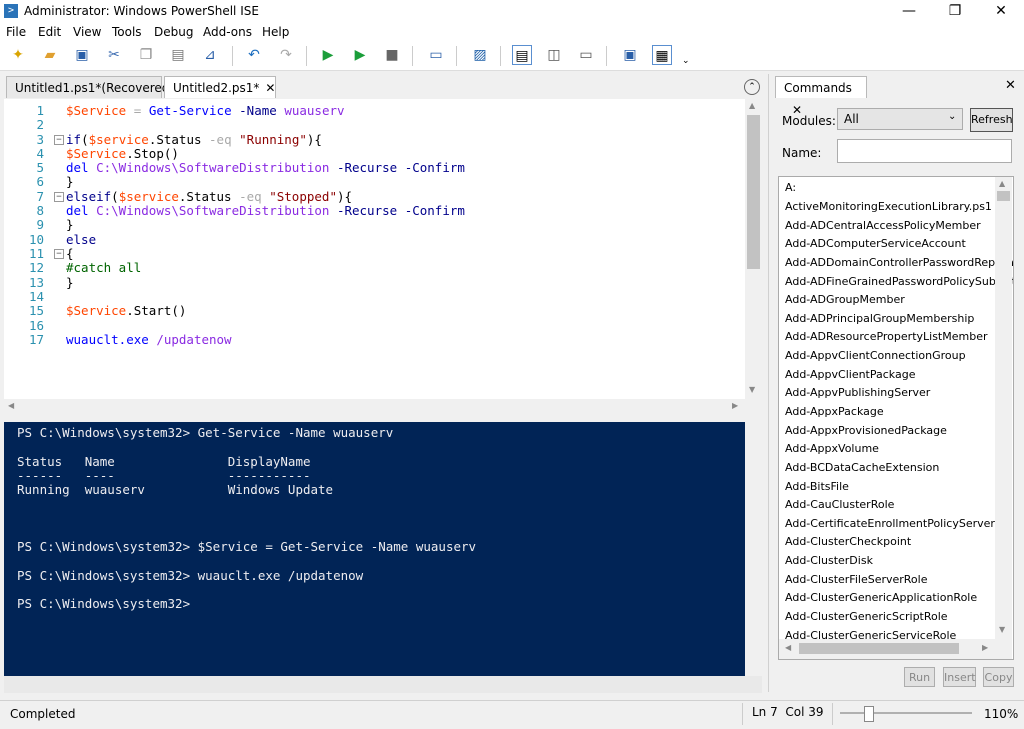 The height and width of the screenshot is (729, 1024). What do you see at coordinates (412, 56) in the screenshot?
I see `toolbar-separator` at bounding box center [412, 56].